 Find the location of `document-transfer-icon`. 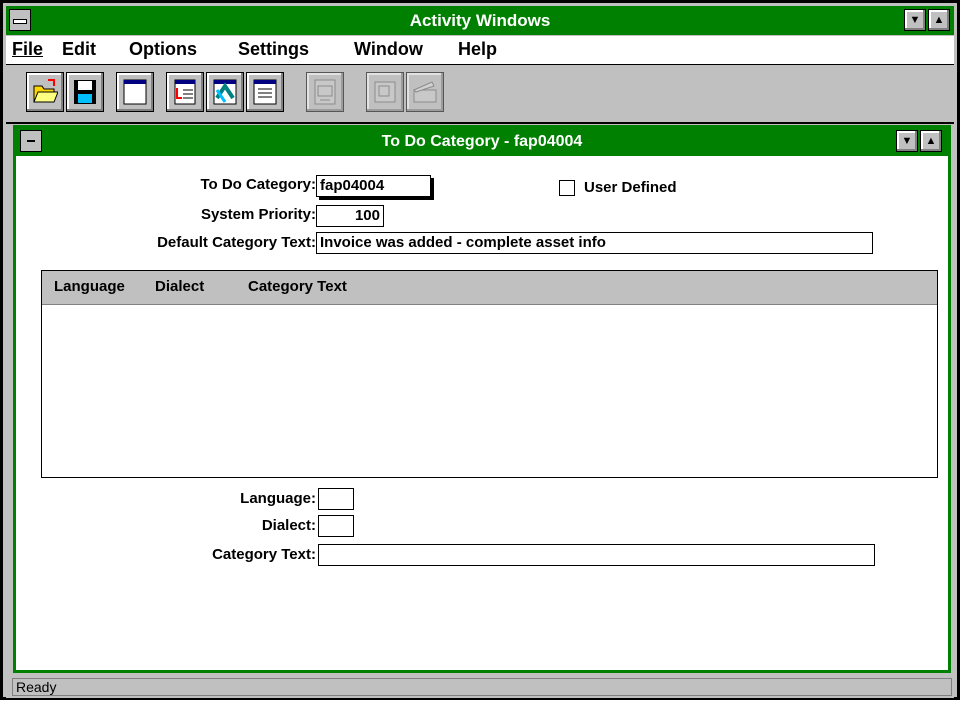

document-transfer-icon is located at coordinates (325, 92).